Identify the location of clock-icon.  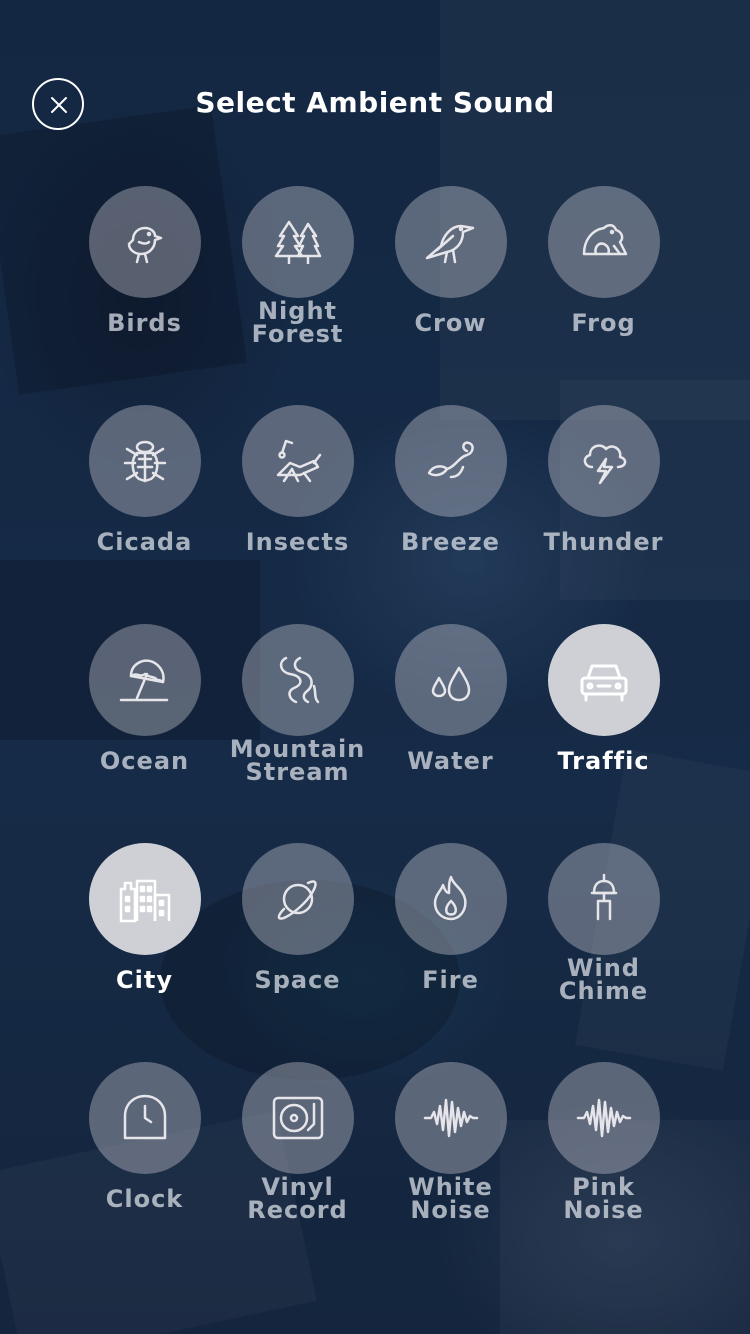
(145, 1117).